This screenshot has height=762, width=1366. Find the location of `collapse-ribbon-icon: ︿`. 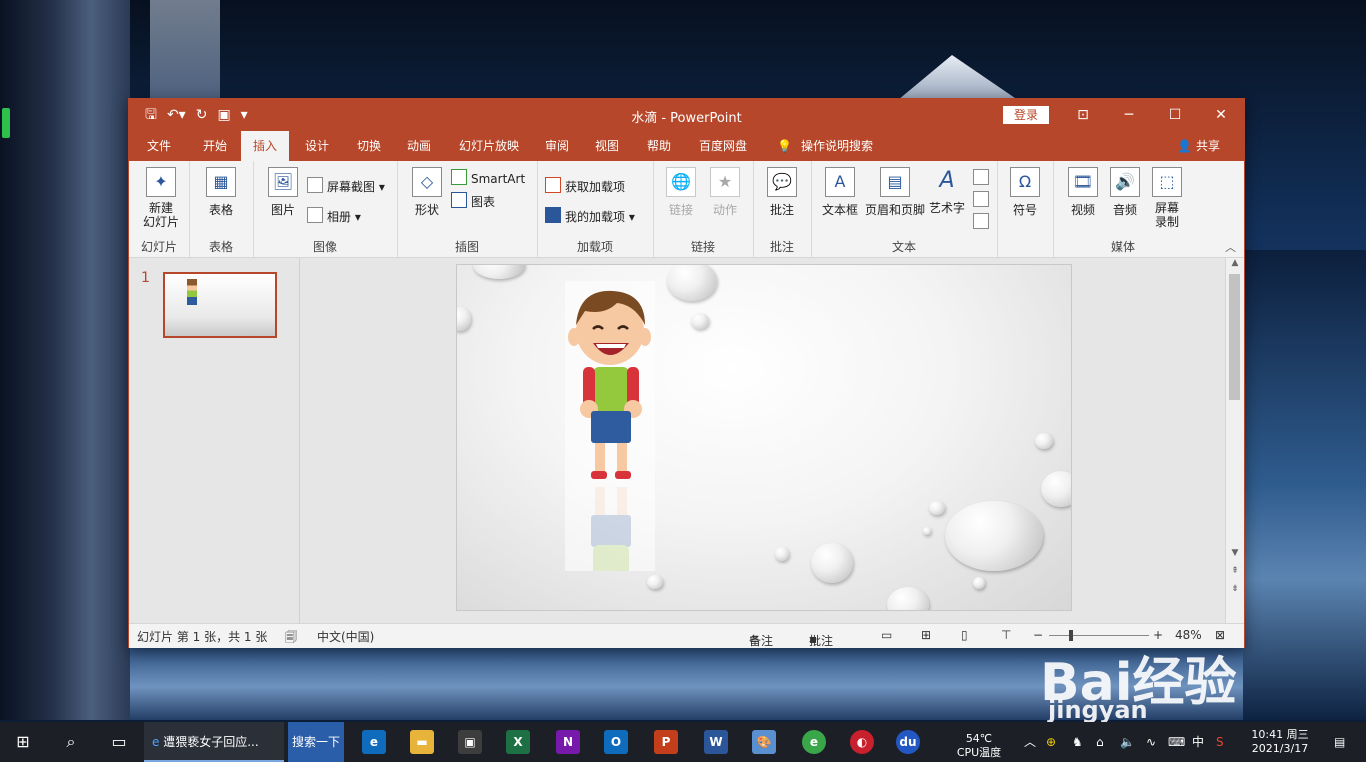

collapse-ribbon-icon: ︿ is located at coordinates (1230, 247).